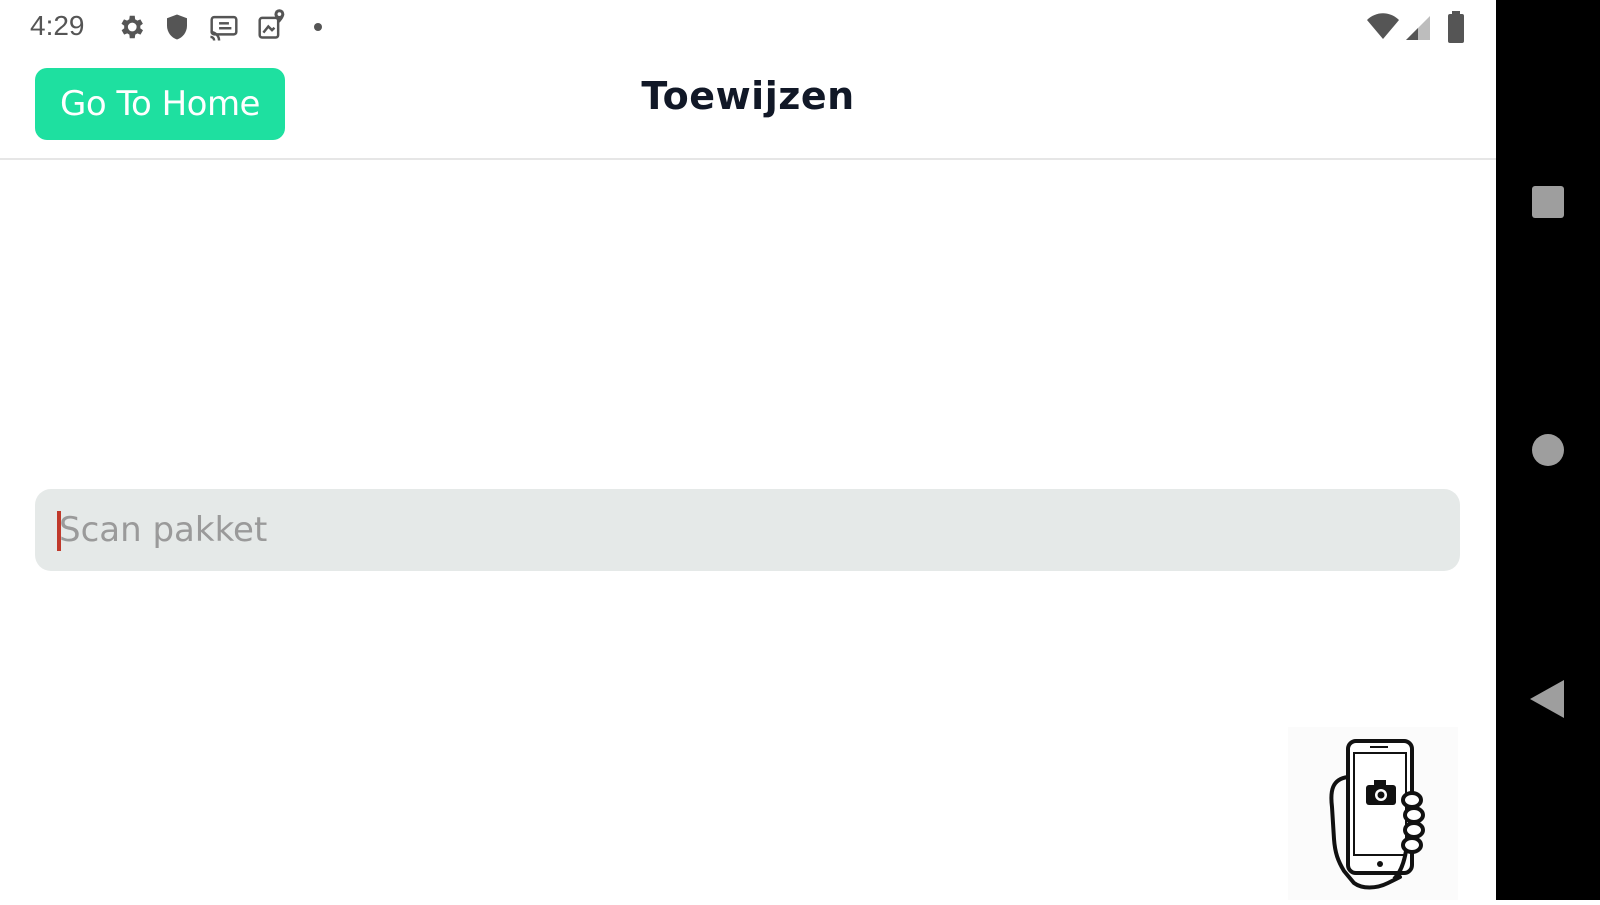  Describe the element at coordinates (272, 23) in the screenshot. I see `location-sim-icon` at that location.